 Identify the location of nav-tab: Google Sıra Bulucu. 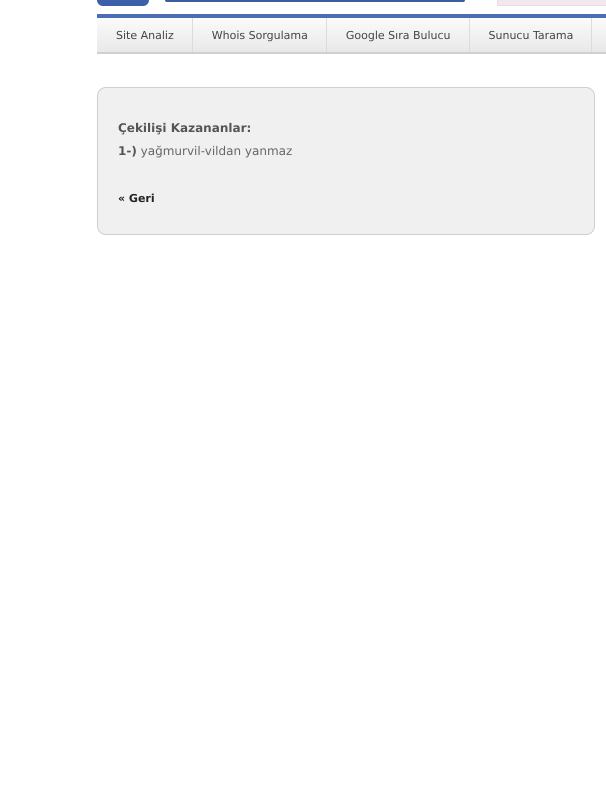
(398, 35).